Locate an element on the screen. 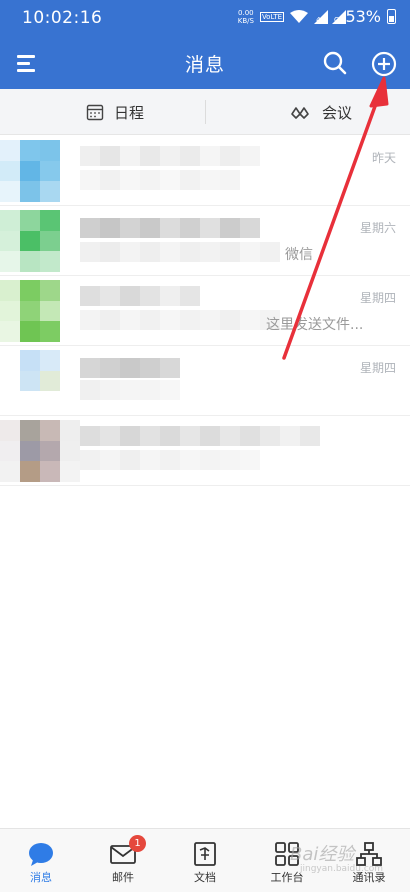  battery-icon is located at coordinates (391, 16).